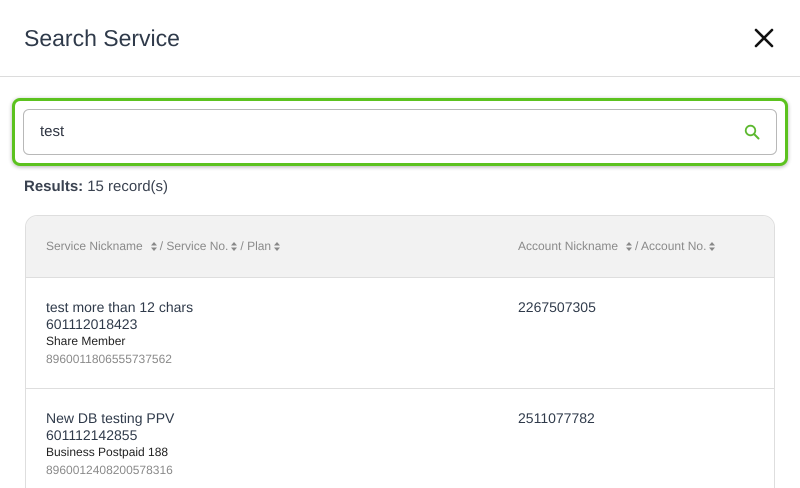 Image resolution: width=800 pixels, height=488 pixels. I want to click on column-header: / Plan, so click(256, 246).